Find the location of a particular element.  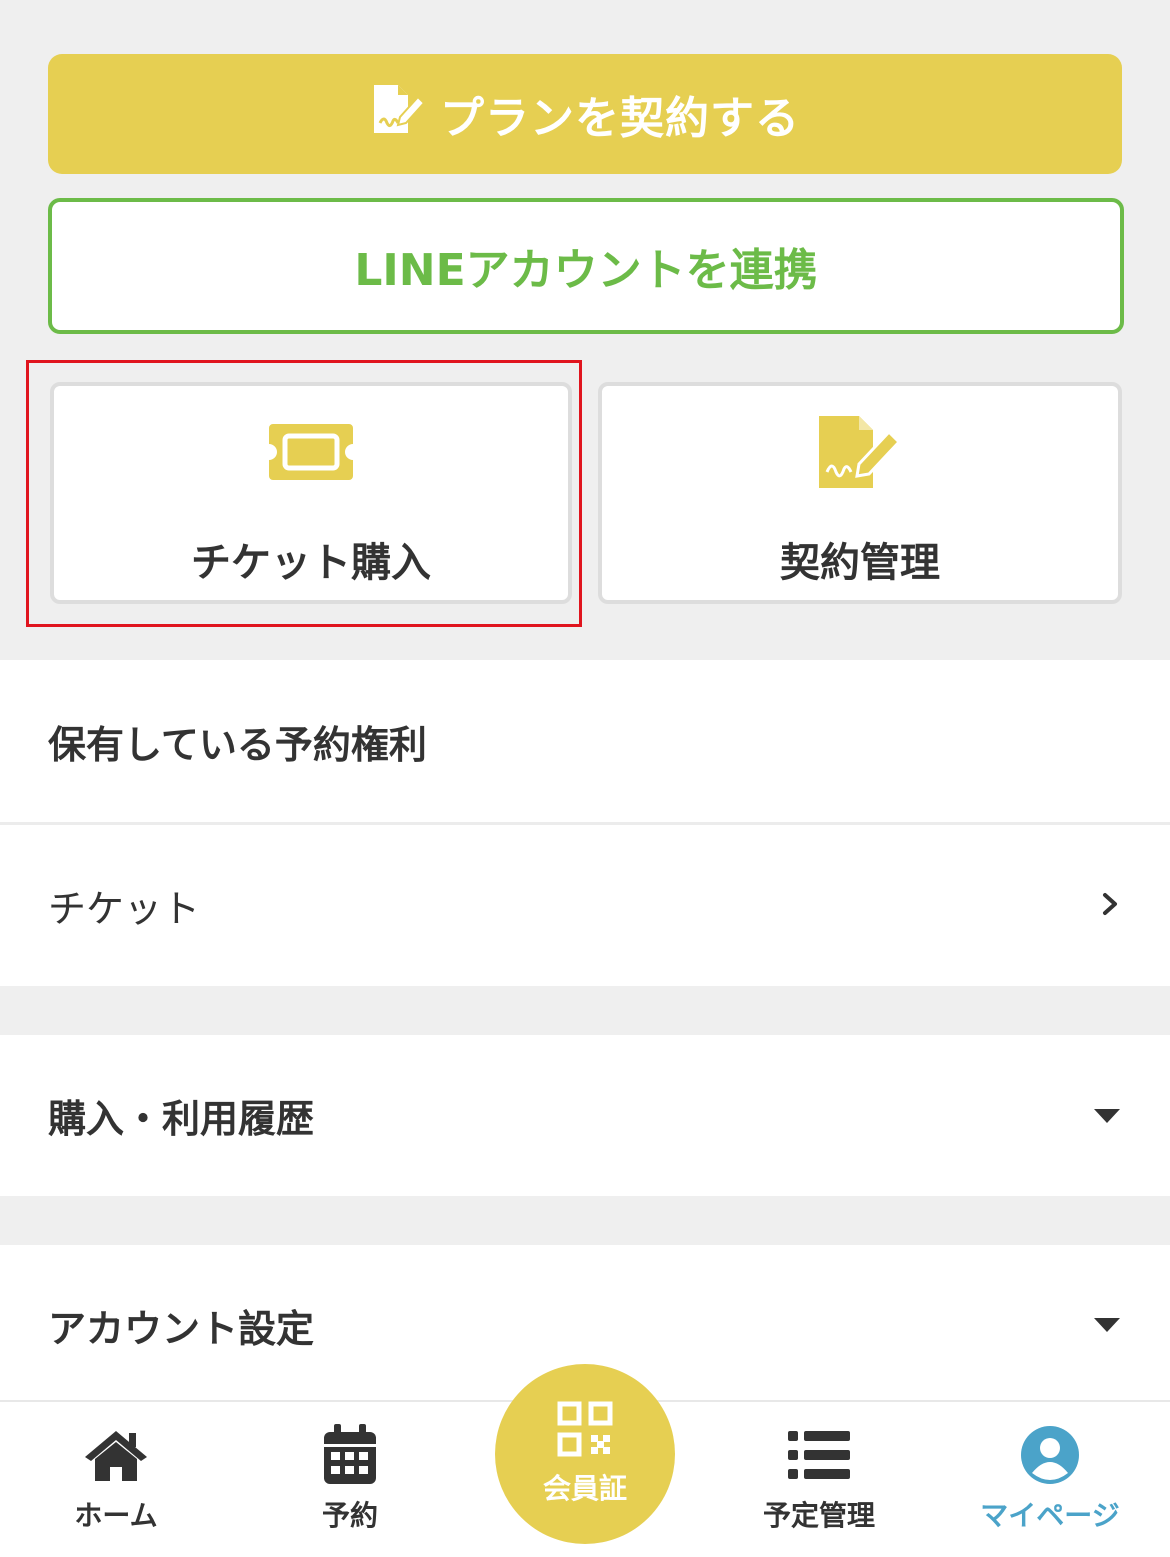

nav-reserve: 予約 is located at coordinates (350, 1477).